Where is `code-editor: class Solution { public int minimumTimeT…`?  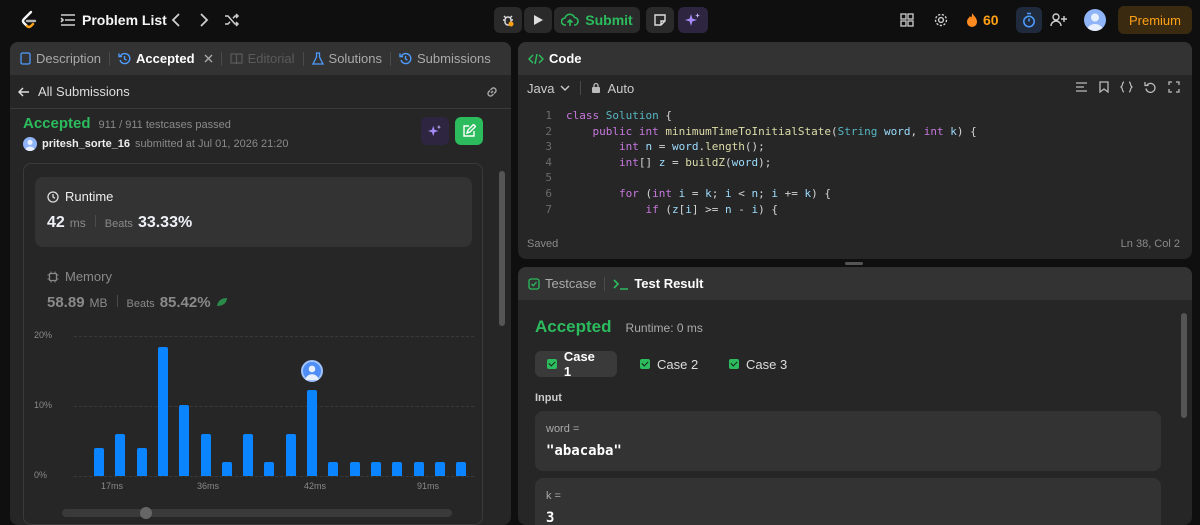
code-editor: class Solution { public int minimumTimeT… is located at coordinates (874, 162).